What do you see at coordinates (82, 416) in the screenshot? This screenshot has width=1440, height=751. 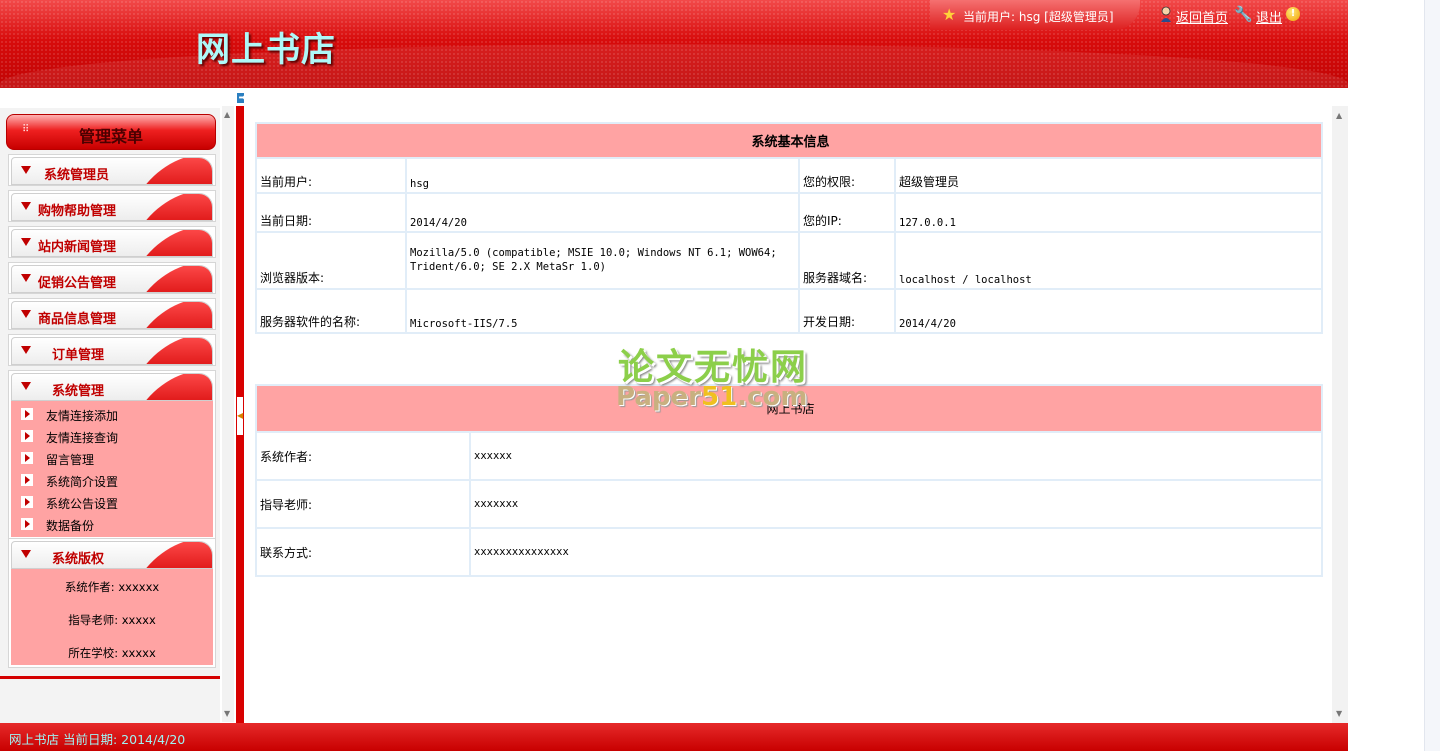 I see `submenu-item-label: 友情连接添加` at bounding box center [82, 416].